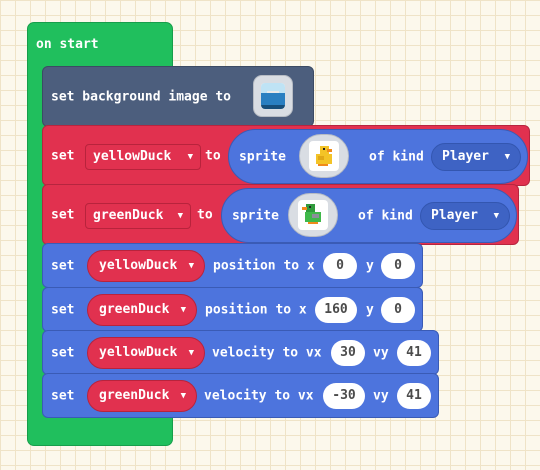  I want to click on yellow-duck-sprite-thumbnail, so click(324, 156).